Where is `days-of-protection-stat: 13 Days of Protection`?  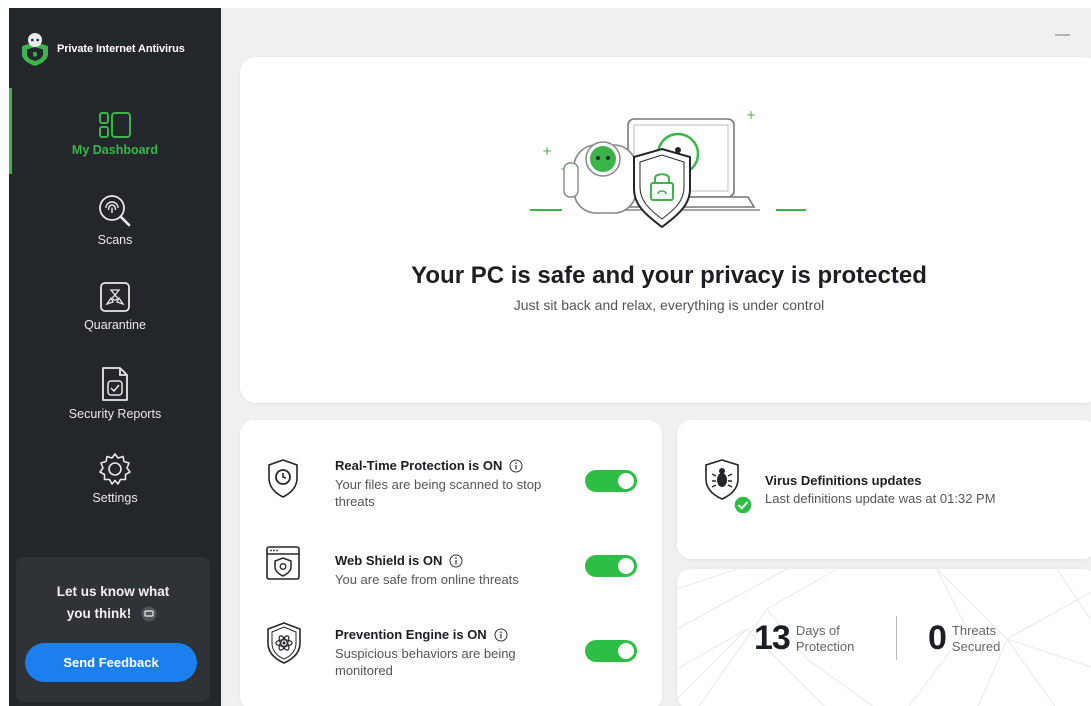
days-of-protection-stat: 13 Days of Protection is located at coordinates (804, 638).